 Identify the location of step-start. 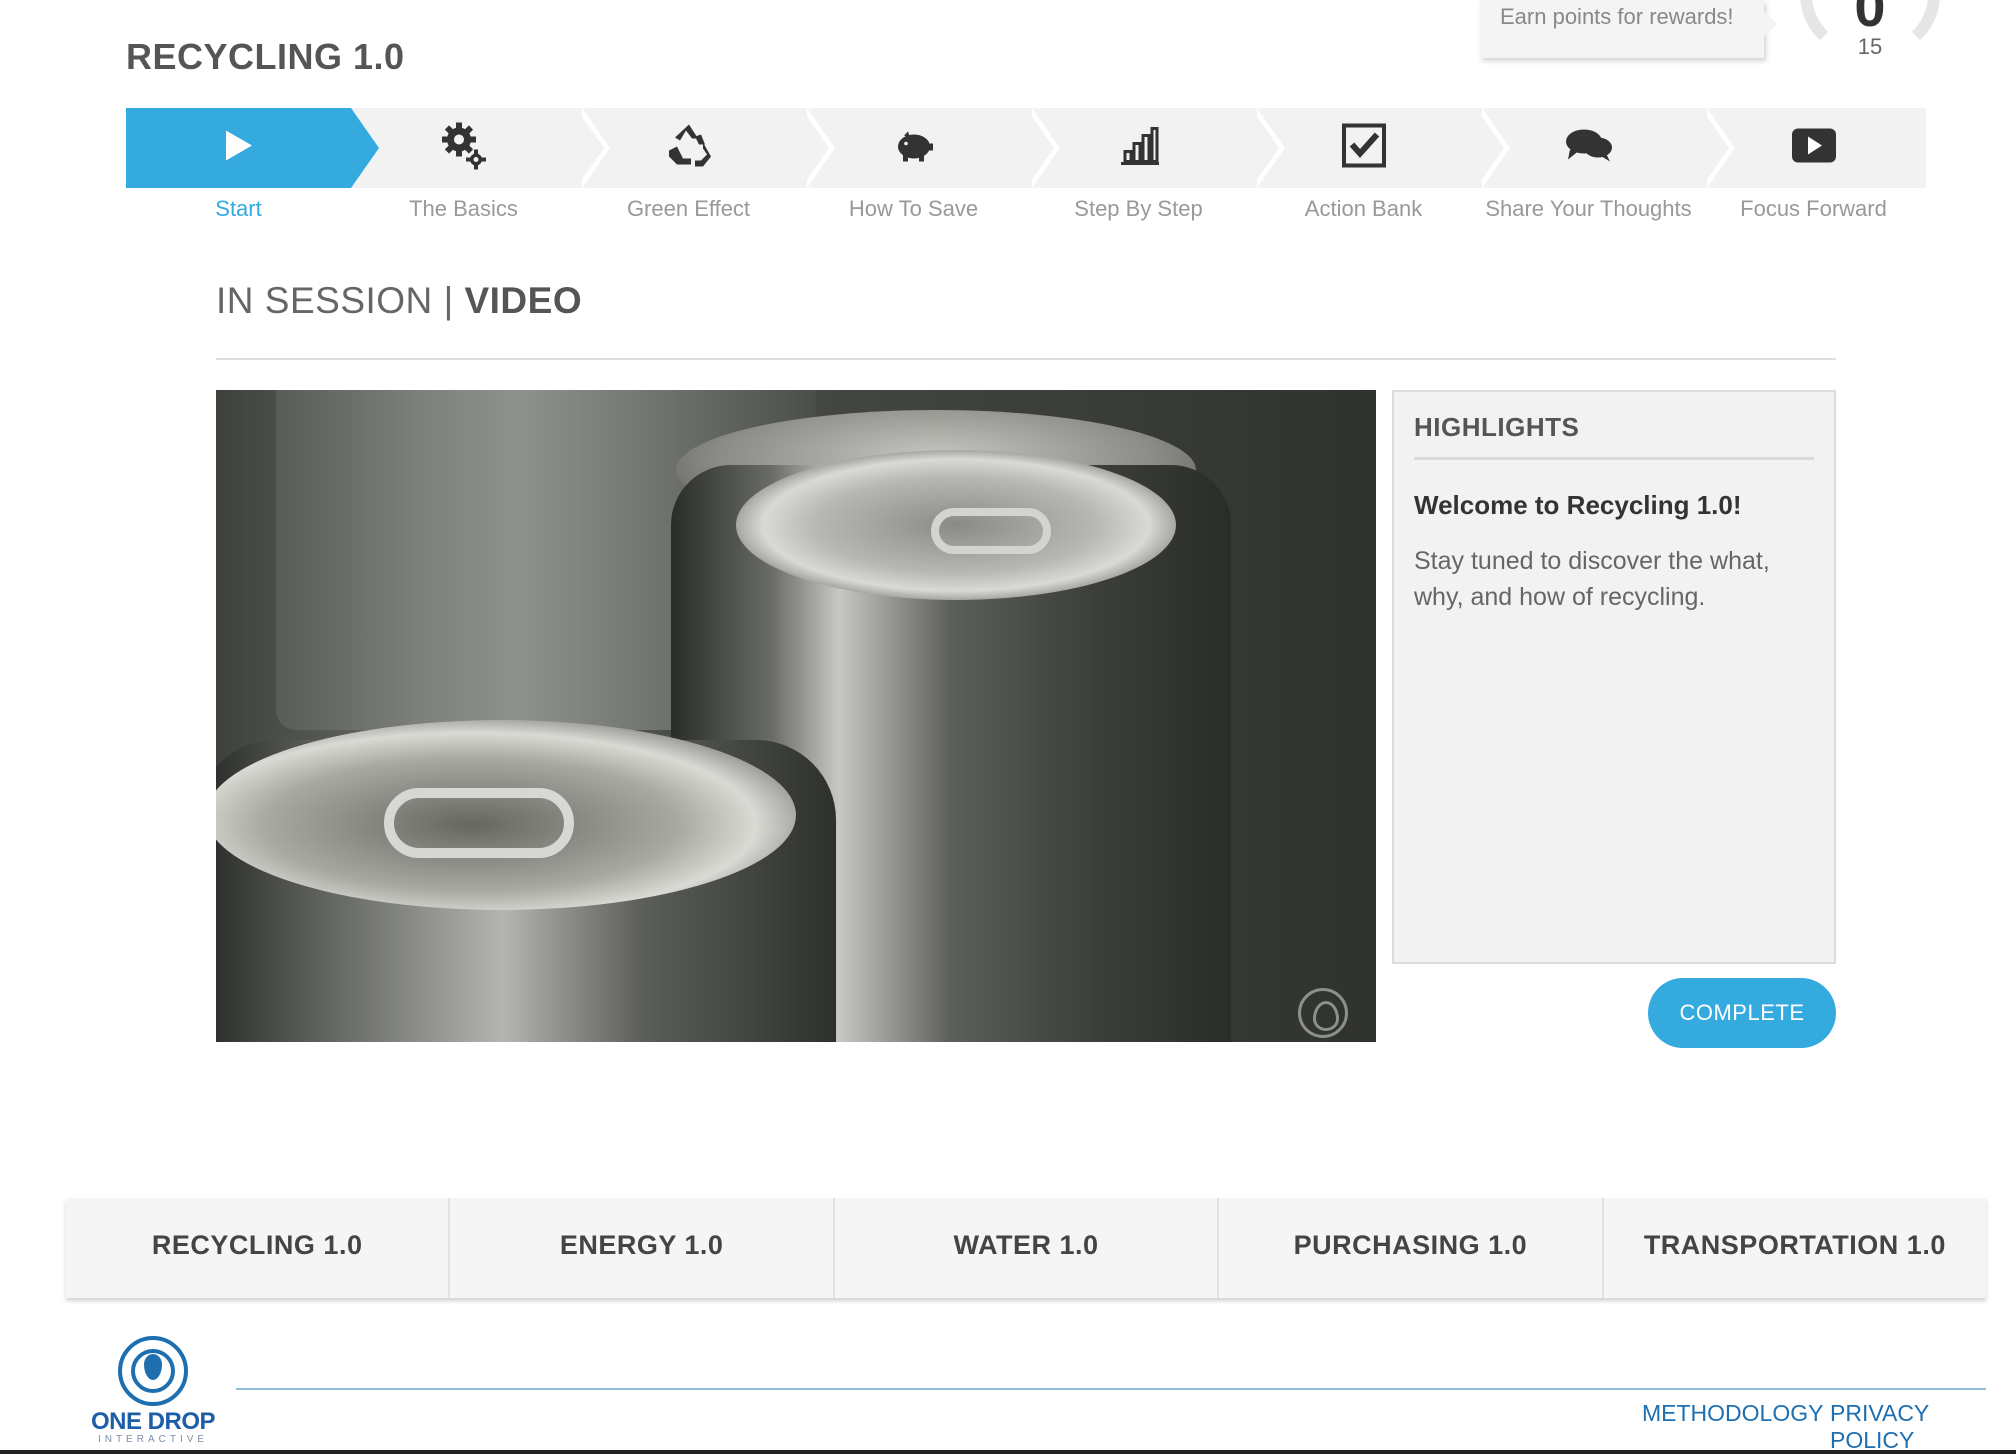
(252, 148).